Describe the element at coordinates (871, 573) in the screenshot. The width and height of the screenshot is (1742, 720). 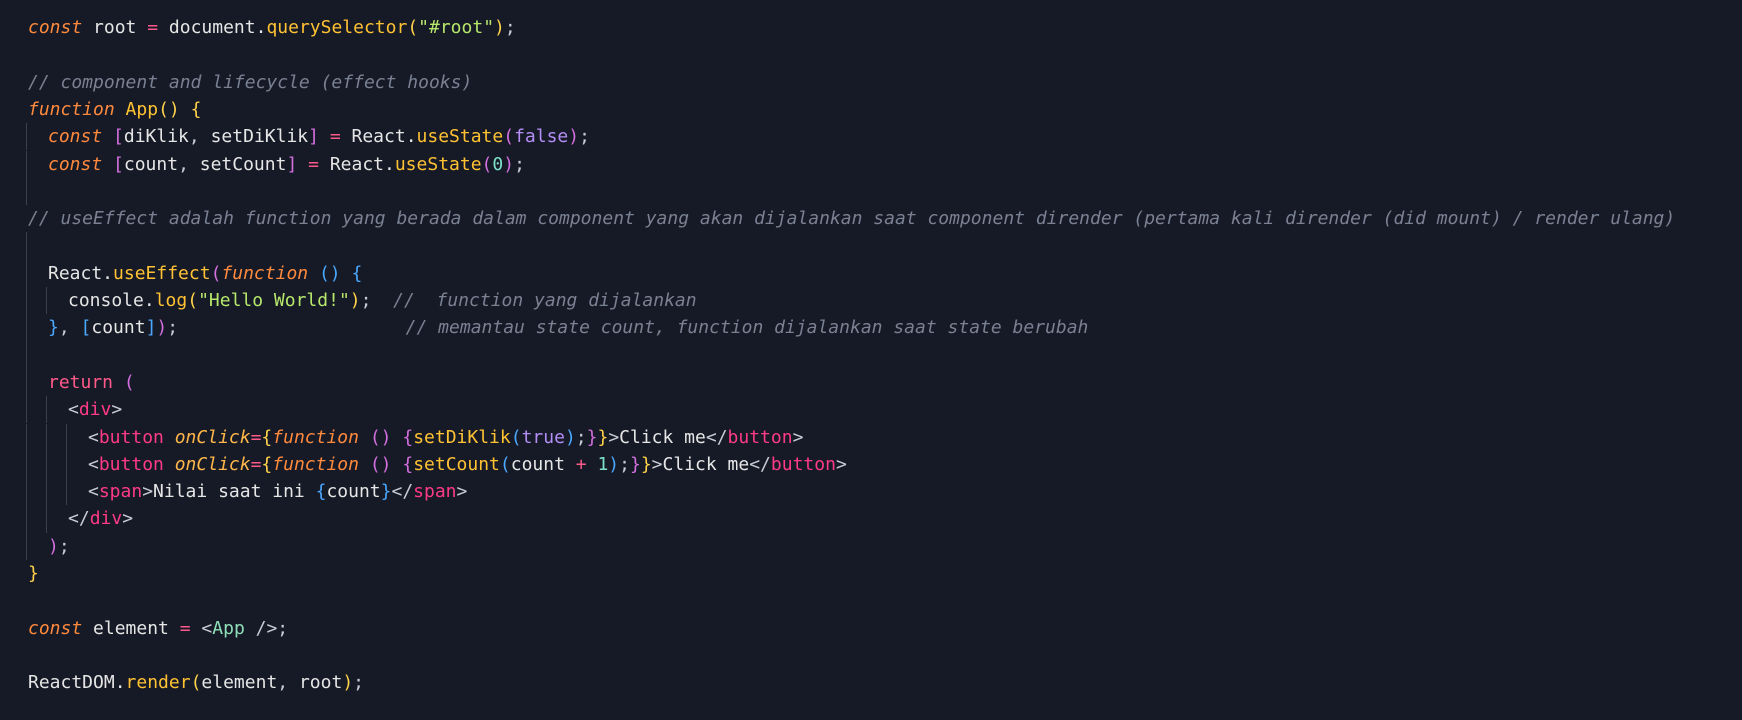
I see `code-line: }` at that location.